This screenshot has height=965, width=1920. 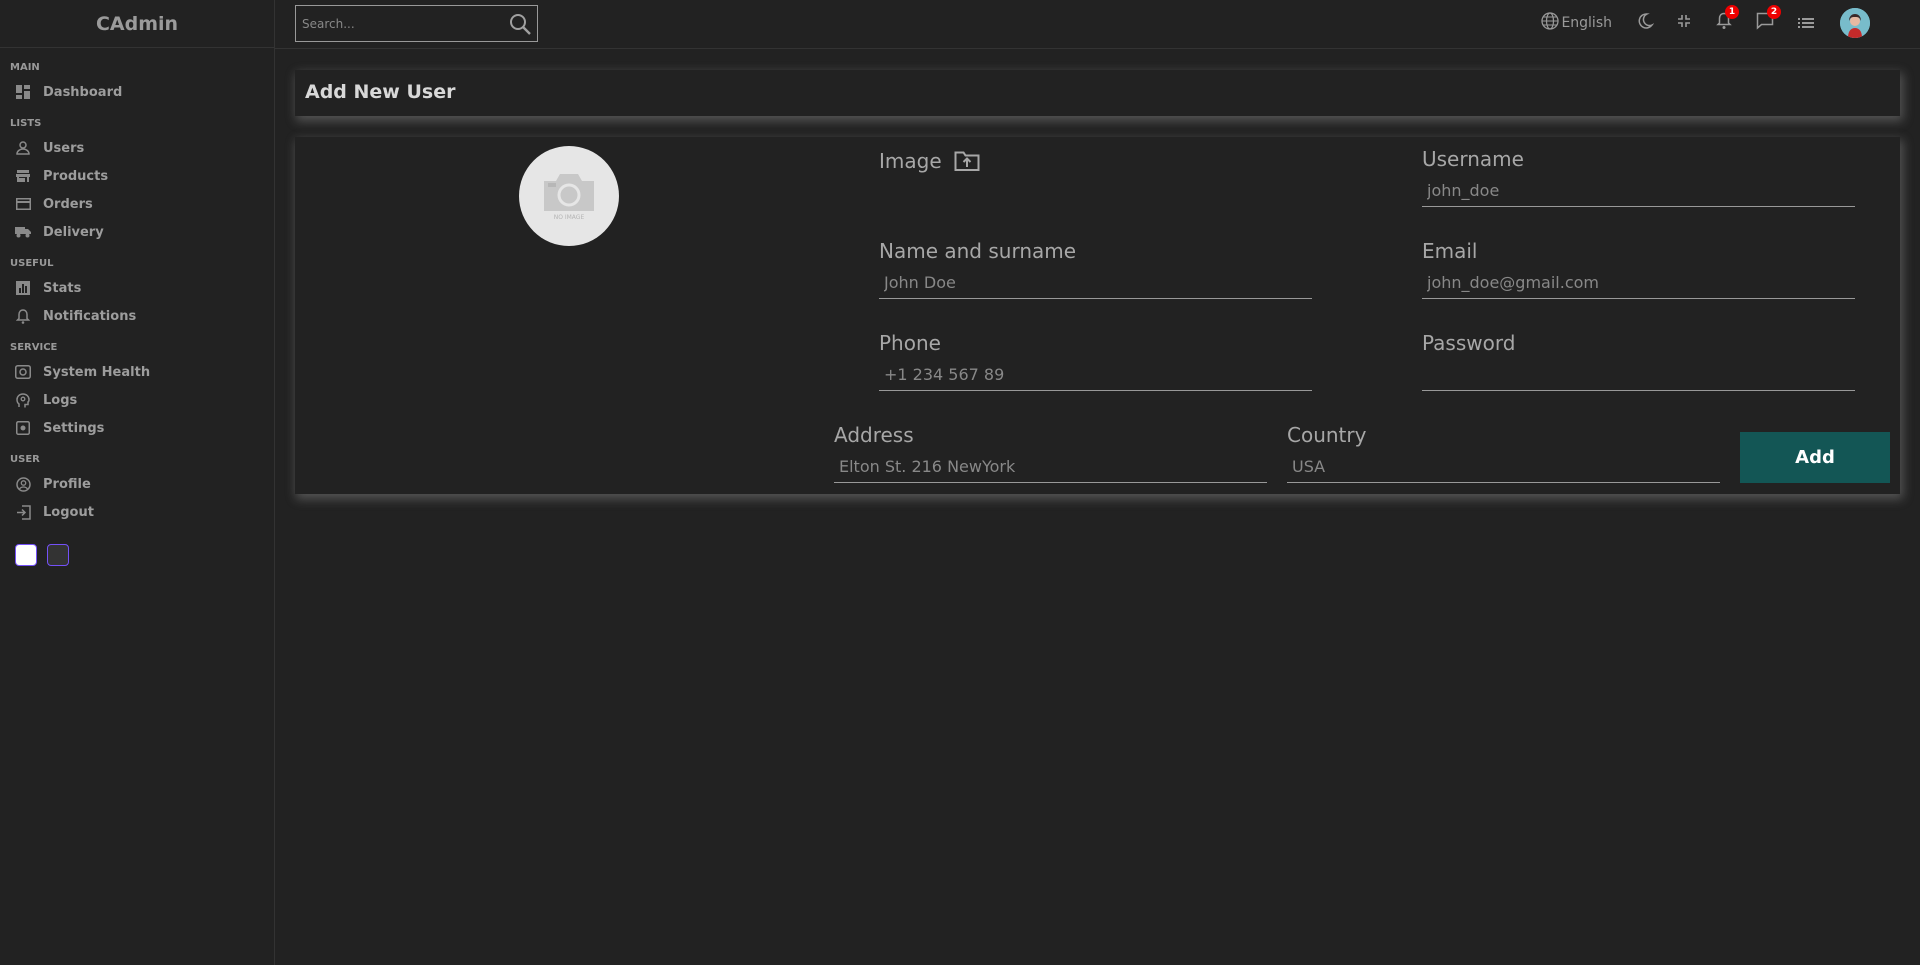 What do you see at coordinates (137, 232) in the screenshot?
I see `sidebar-item-delivery: Delivery` at bounding box center [137, 232].